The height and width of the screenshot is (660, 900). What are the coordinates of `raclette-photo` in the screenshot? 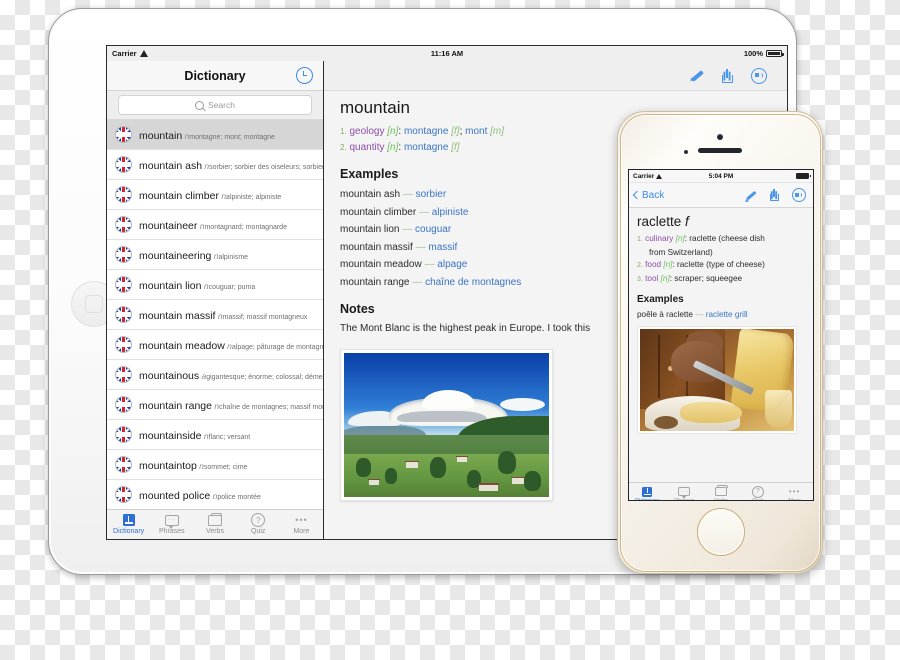 It's located at (717, 380).